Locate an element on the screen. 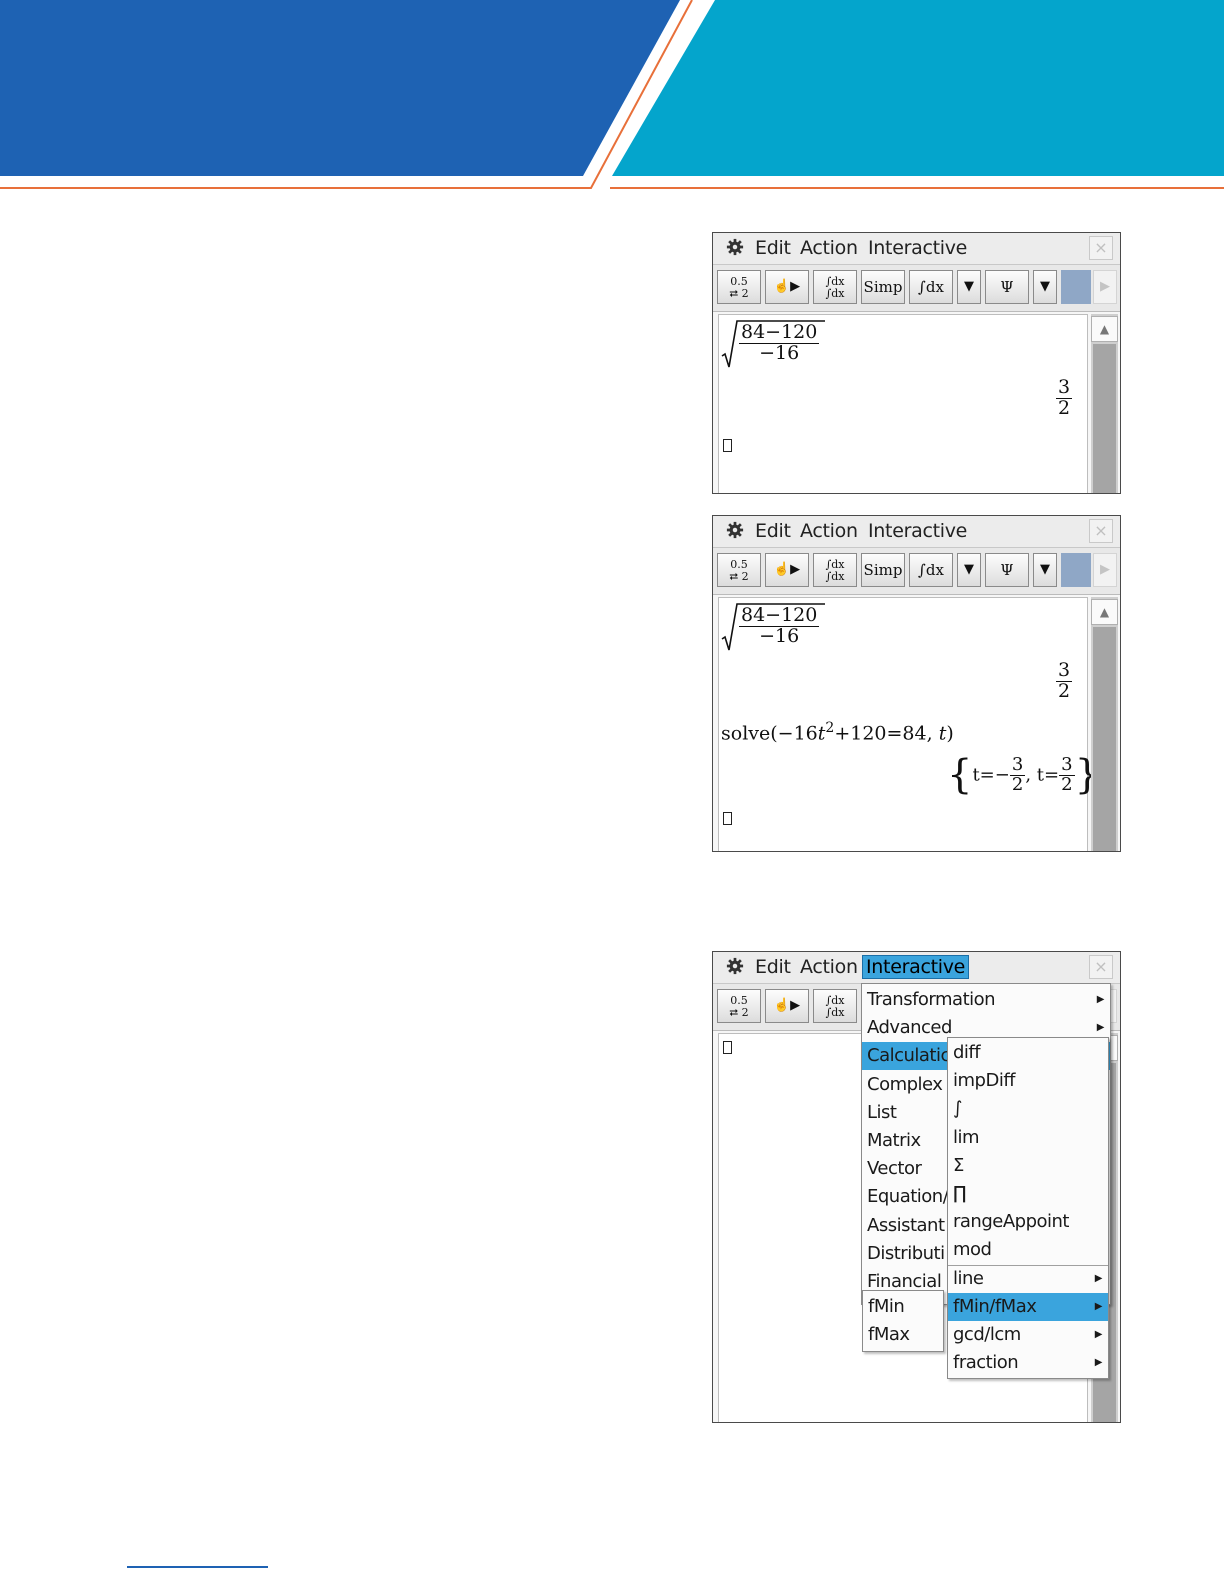 This screenshot has width=1224, height=1584. work-area: 84−120 −16 32 is located at coordinates (903, 403).